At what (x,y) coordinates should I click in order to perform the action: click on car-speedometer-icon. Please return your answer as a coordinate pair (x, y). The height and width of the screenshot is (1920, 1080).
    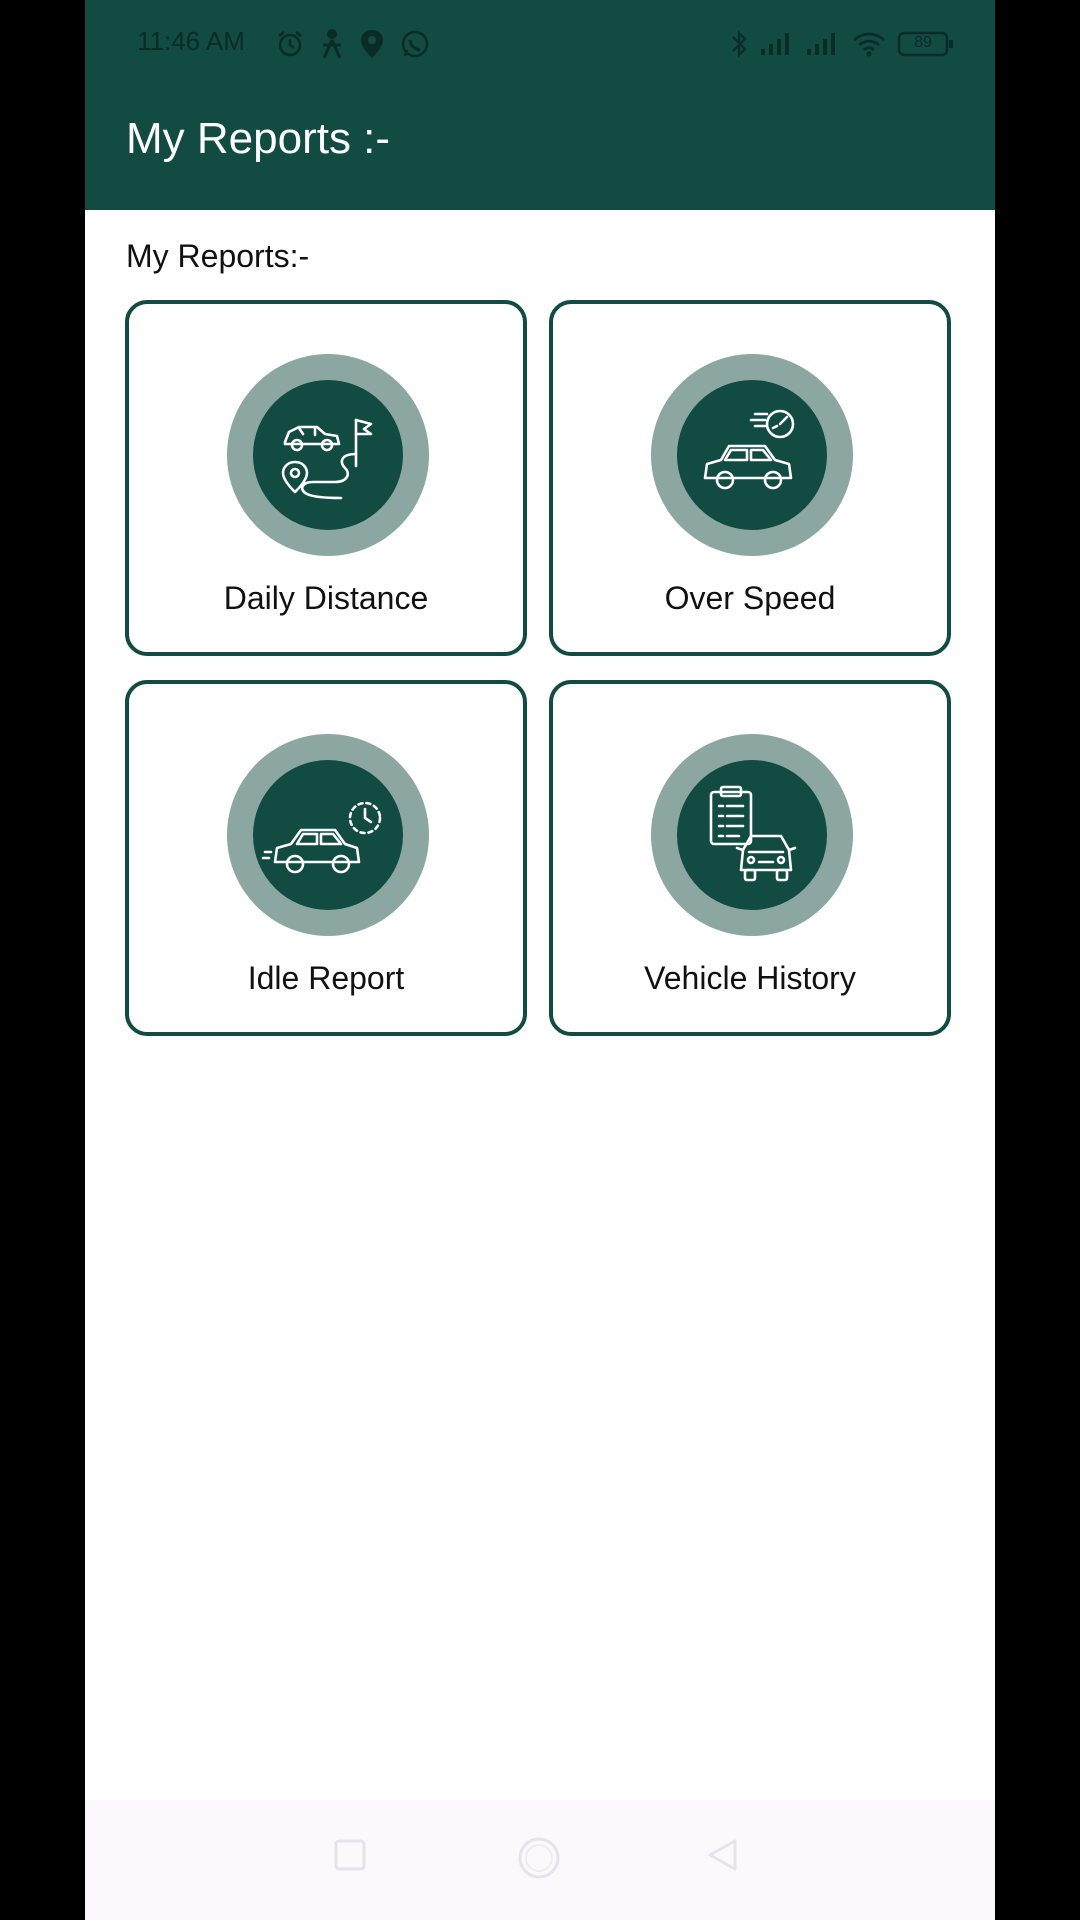
    Looking at the image, I should click on (752, 455).